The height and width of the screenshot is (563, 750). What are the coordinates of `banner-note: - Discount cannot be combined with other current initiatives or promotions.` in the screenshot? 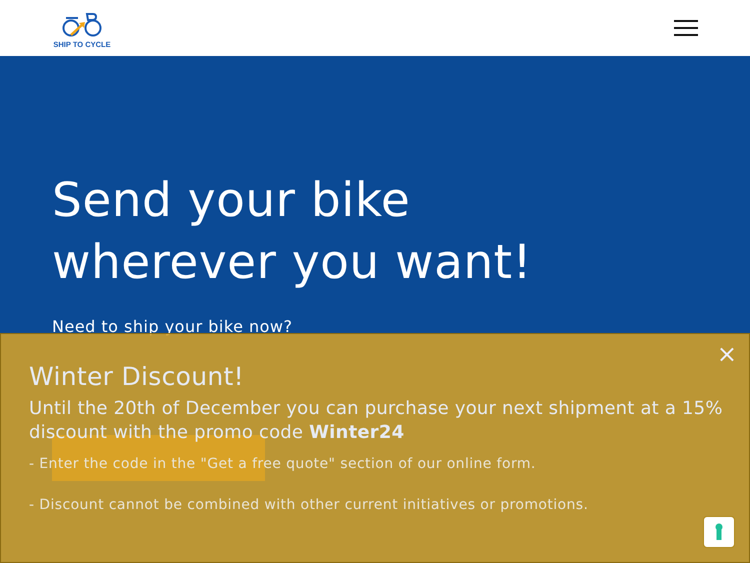 It's located at (308, 505).